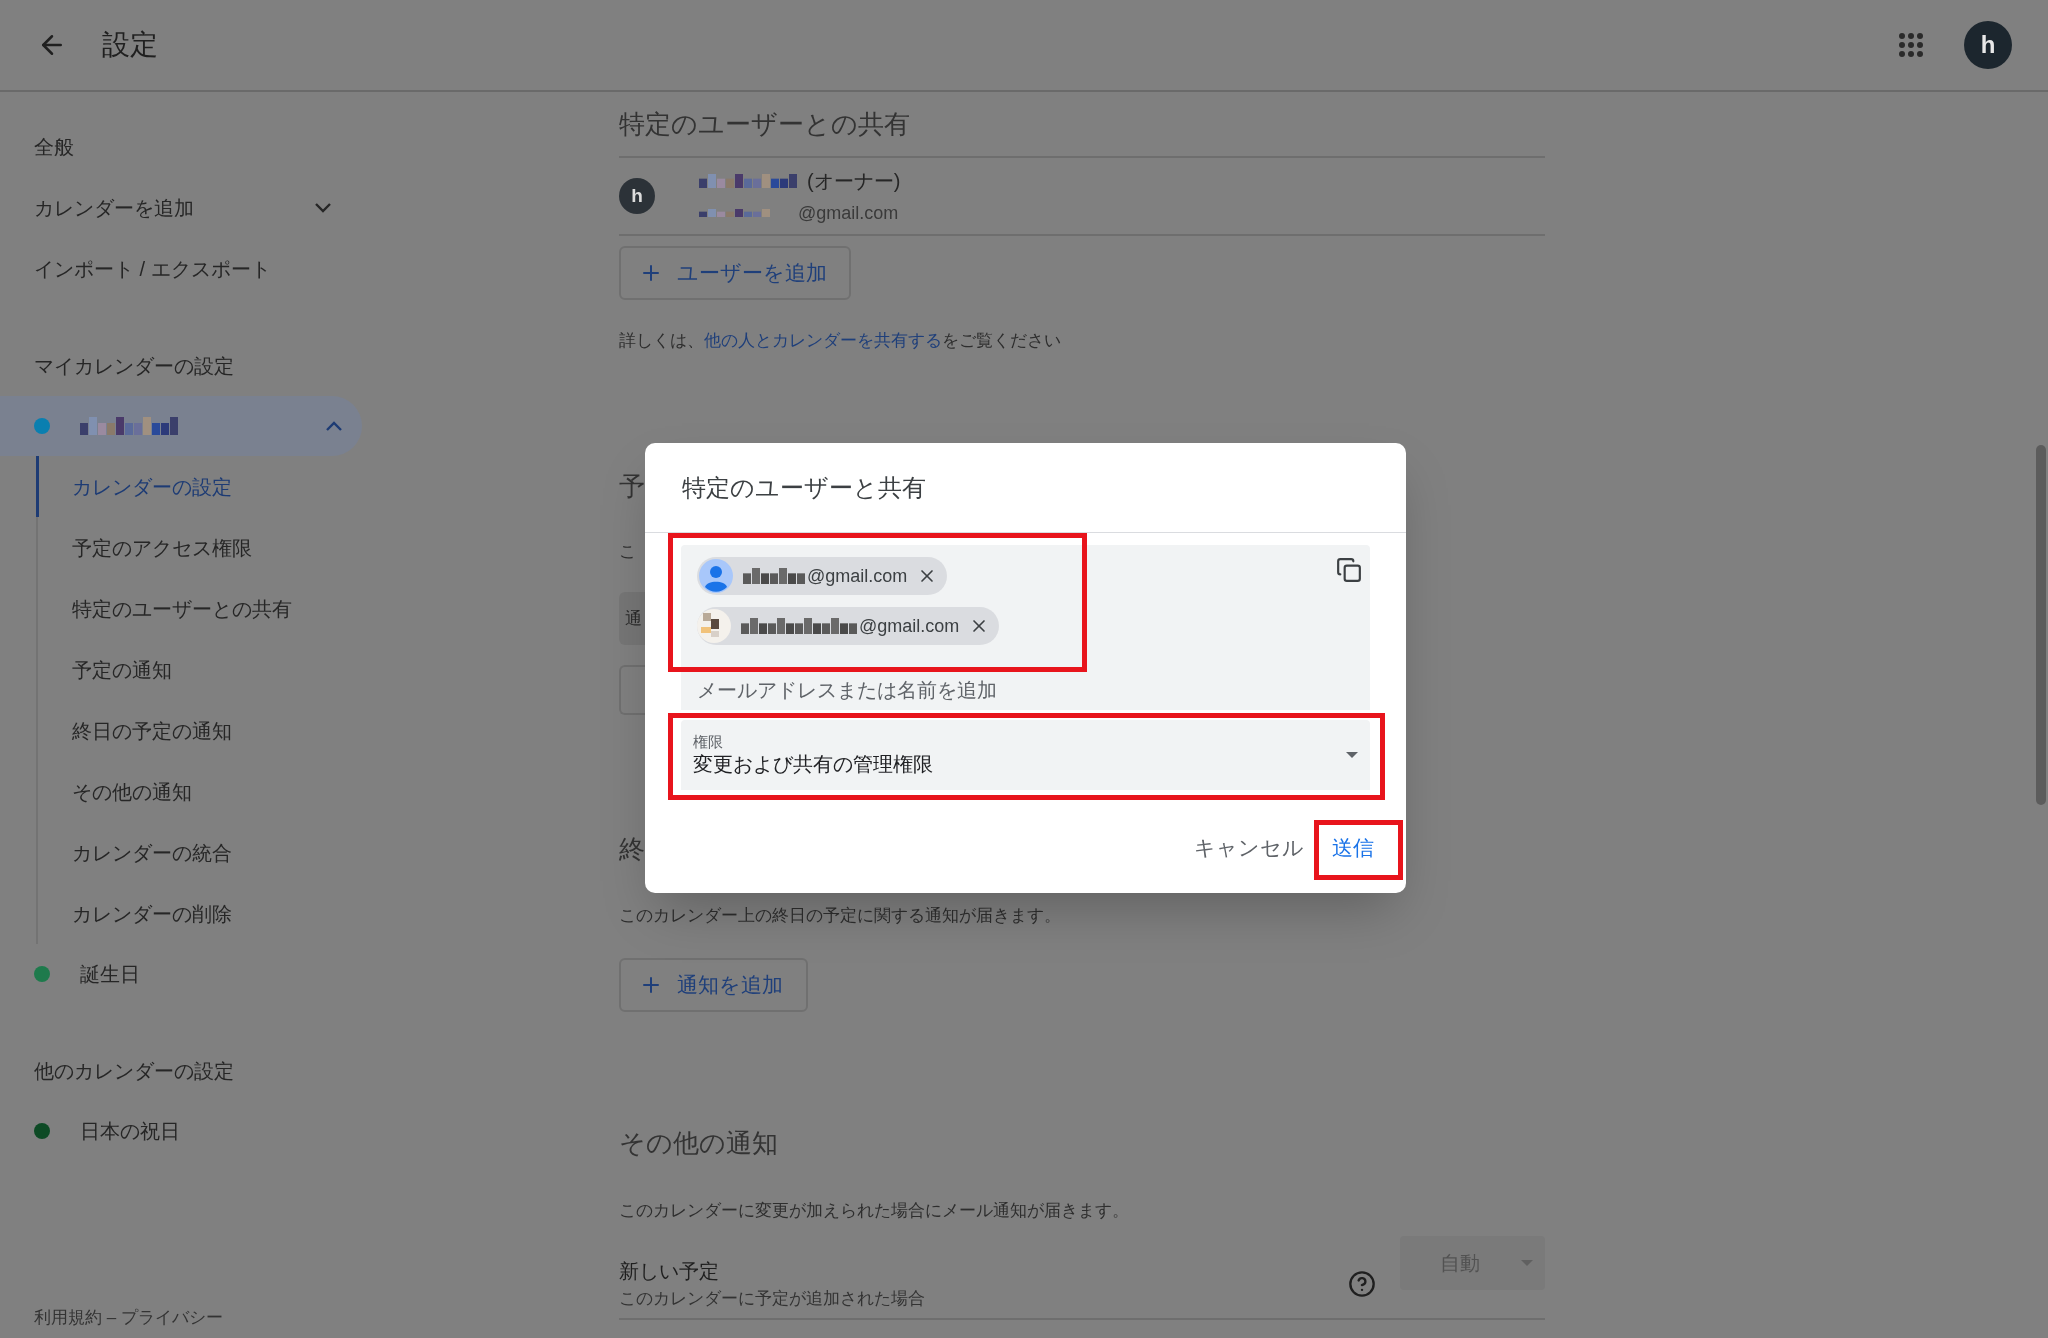 Image resolution: width=2048 pixels, height=1338 pixels. Describe the element at coordinates (134, 1071) in the screenshot. I see `section-heading: 他のカレンダーの設定` at that location.